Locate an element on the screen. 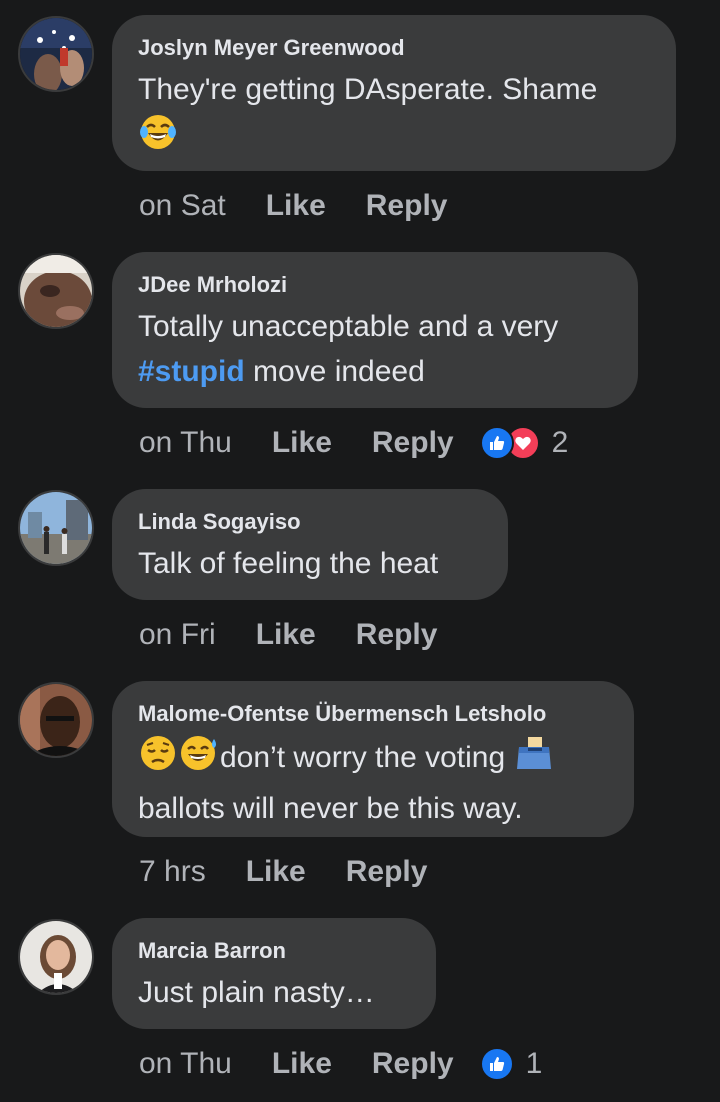 The image size is (720, 1102). comment-bubble: Linda Sogayiso Talk of feeling the heat is located at coordinates (310, 544).